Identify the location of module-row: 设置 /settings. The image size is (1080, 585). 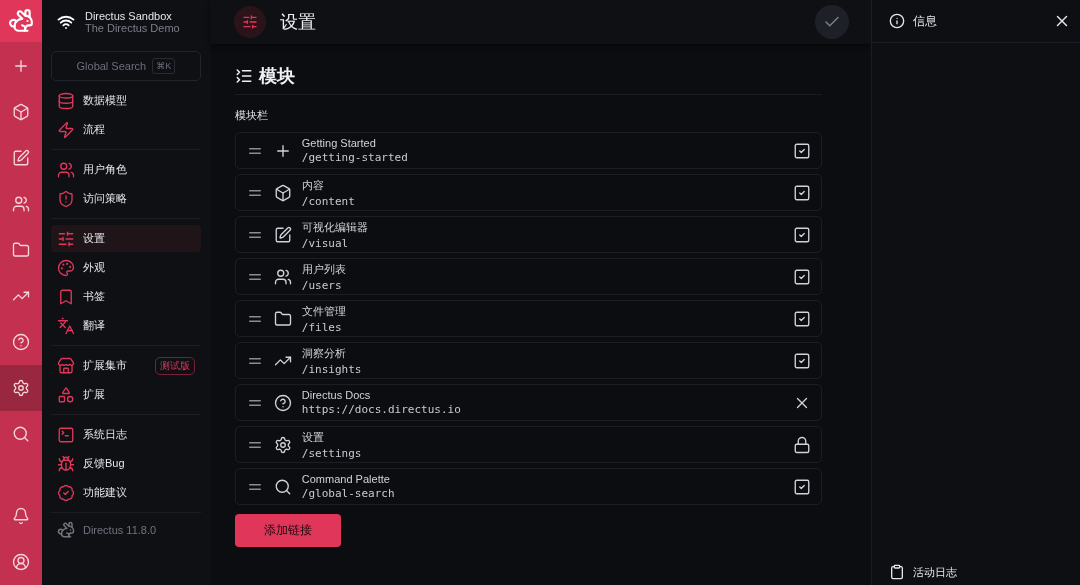
(528, 444).